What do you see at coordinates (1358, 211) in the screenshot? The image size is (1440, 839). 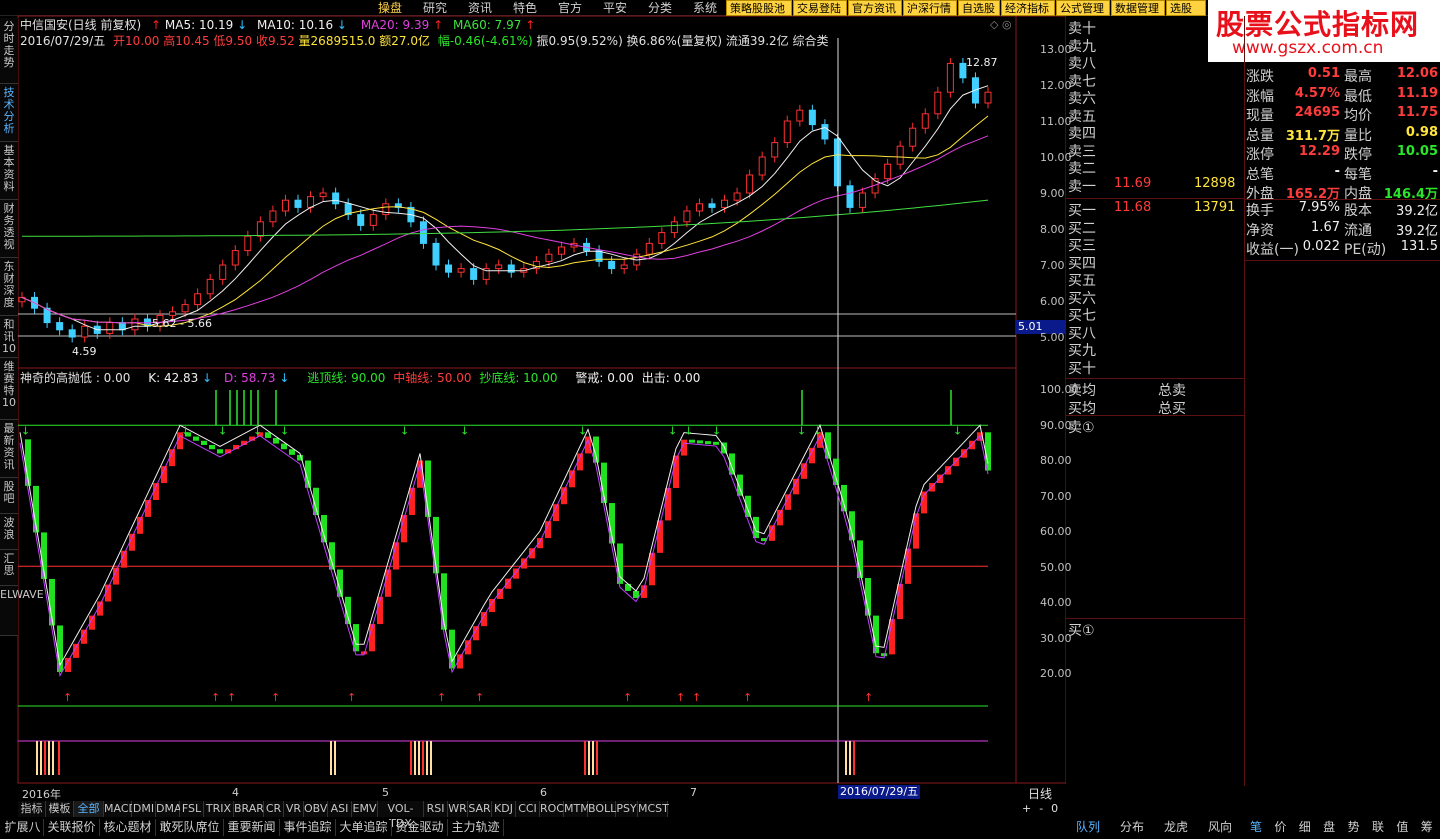 I see `stat-label: 股本` at bounding box center [1358, 211].